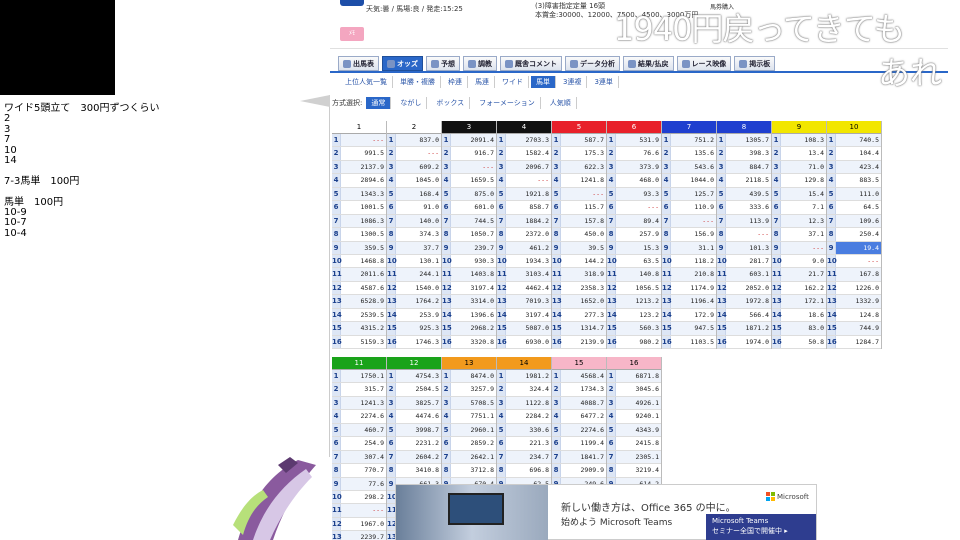 This screenshot has width=960, height=540. Describe the element at coordinates (693, 180) in the screenshot. I see `odds-value: 1044.0` at that location.